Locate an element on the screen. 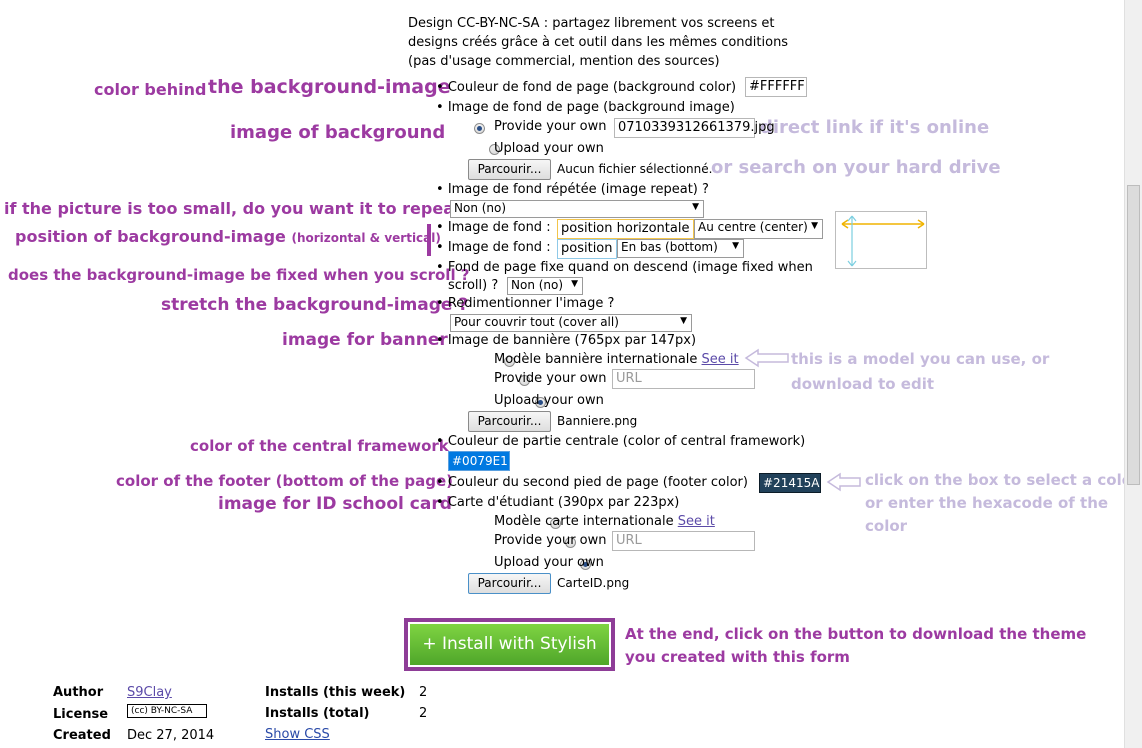 The image size is (1142, 748). license-label: License is located at coordinates (81, 714).